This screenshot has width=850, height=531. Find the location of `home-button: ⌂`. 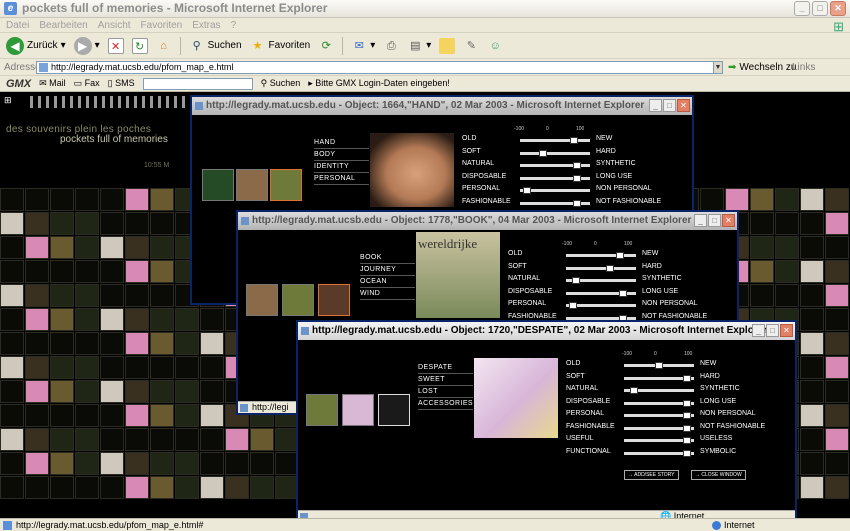

home-button: ⌂ is located at coordinates (164, 46).